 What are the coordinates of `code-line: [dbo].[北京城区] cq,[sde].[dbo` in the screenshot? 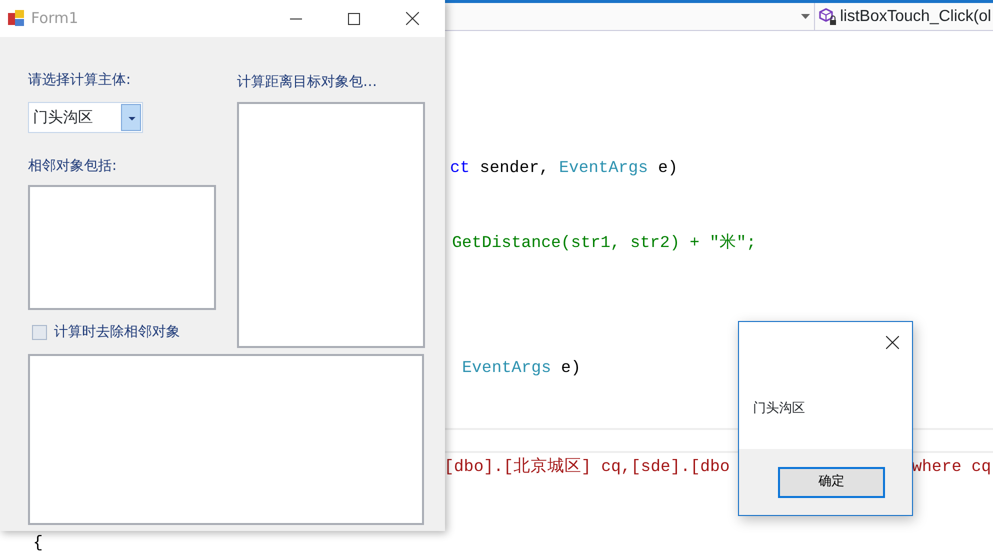 It's located at (587, 467).